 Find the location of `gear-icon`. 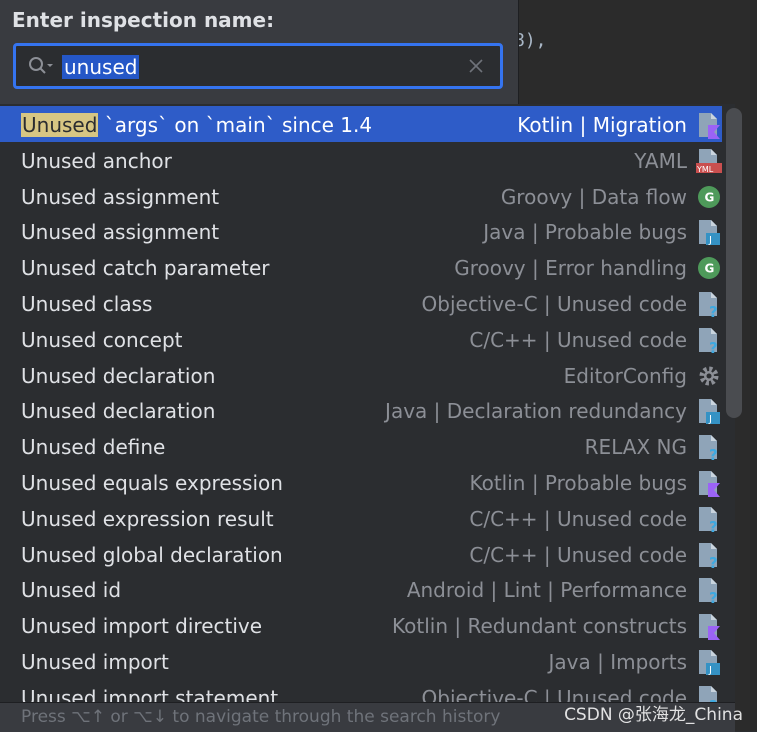

gear-icon is located at coordinates (709, 376).